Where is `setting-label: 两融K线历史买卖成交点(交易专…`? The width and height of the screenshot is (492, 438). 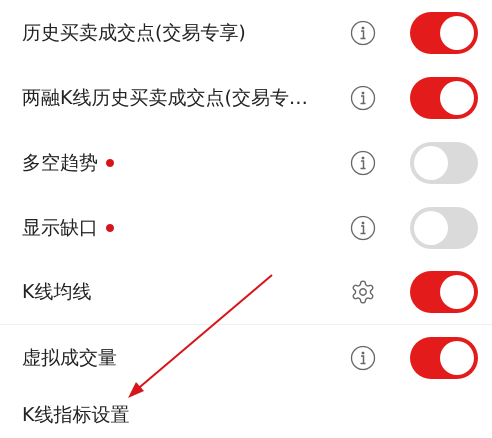 setting-label: 两融K线历史买卖成交点(交易专… is located at coordinates (165, 98).